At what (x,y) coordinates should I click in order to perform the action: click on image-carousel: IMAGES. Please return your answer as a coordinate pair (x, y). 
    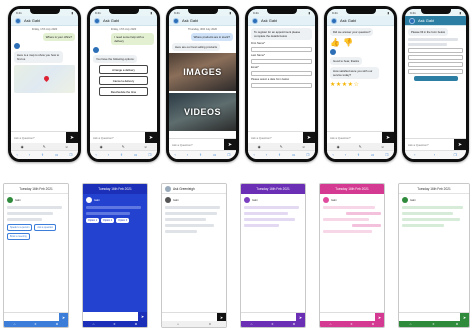
    Looking at the image, I should click on (202, 72).